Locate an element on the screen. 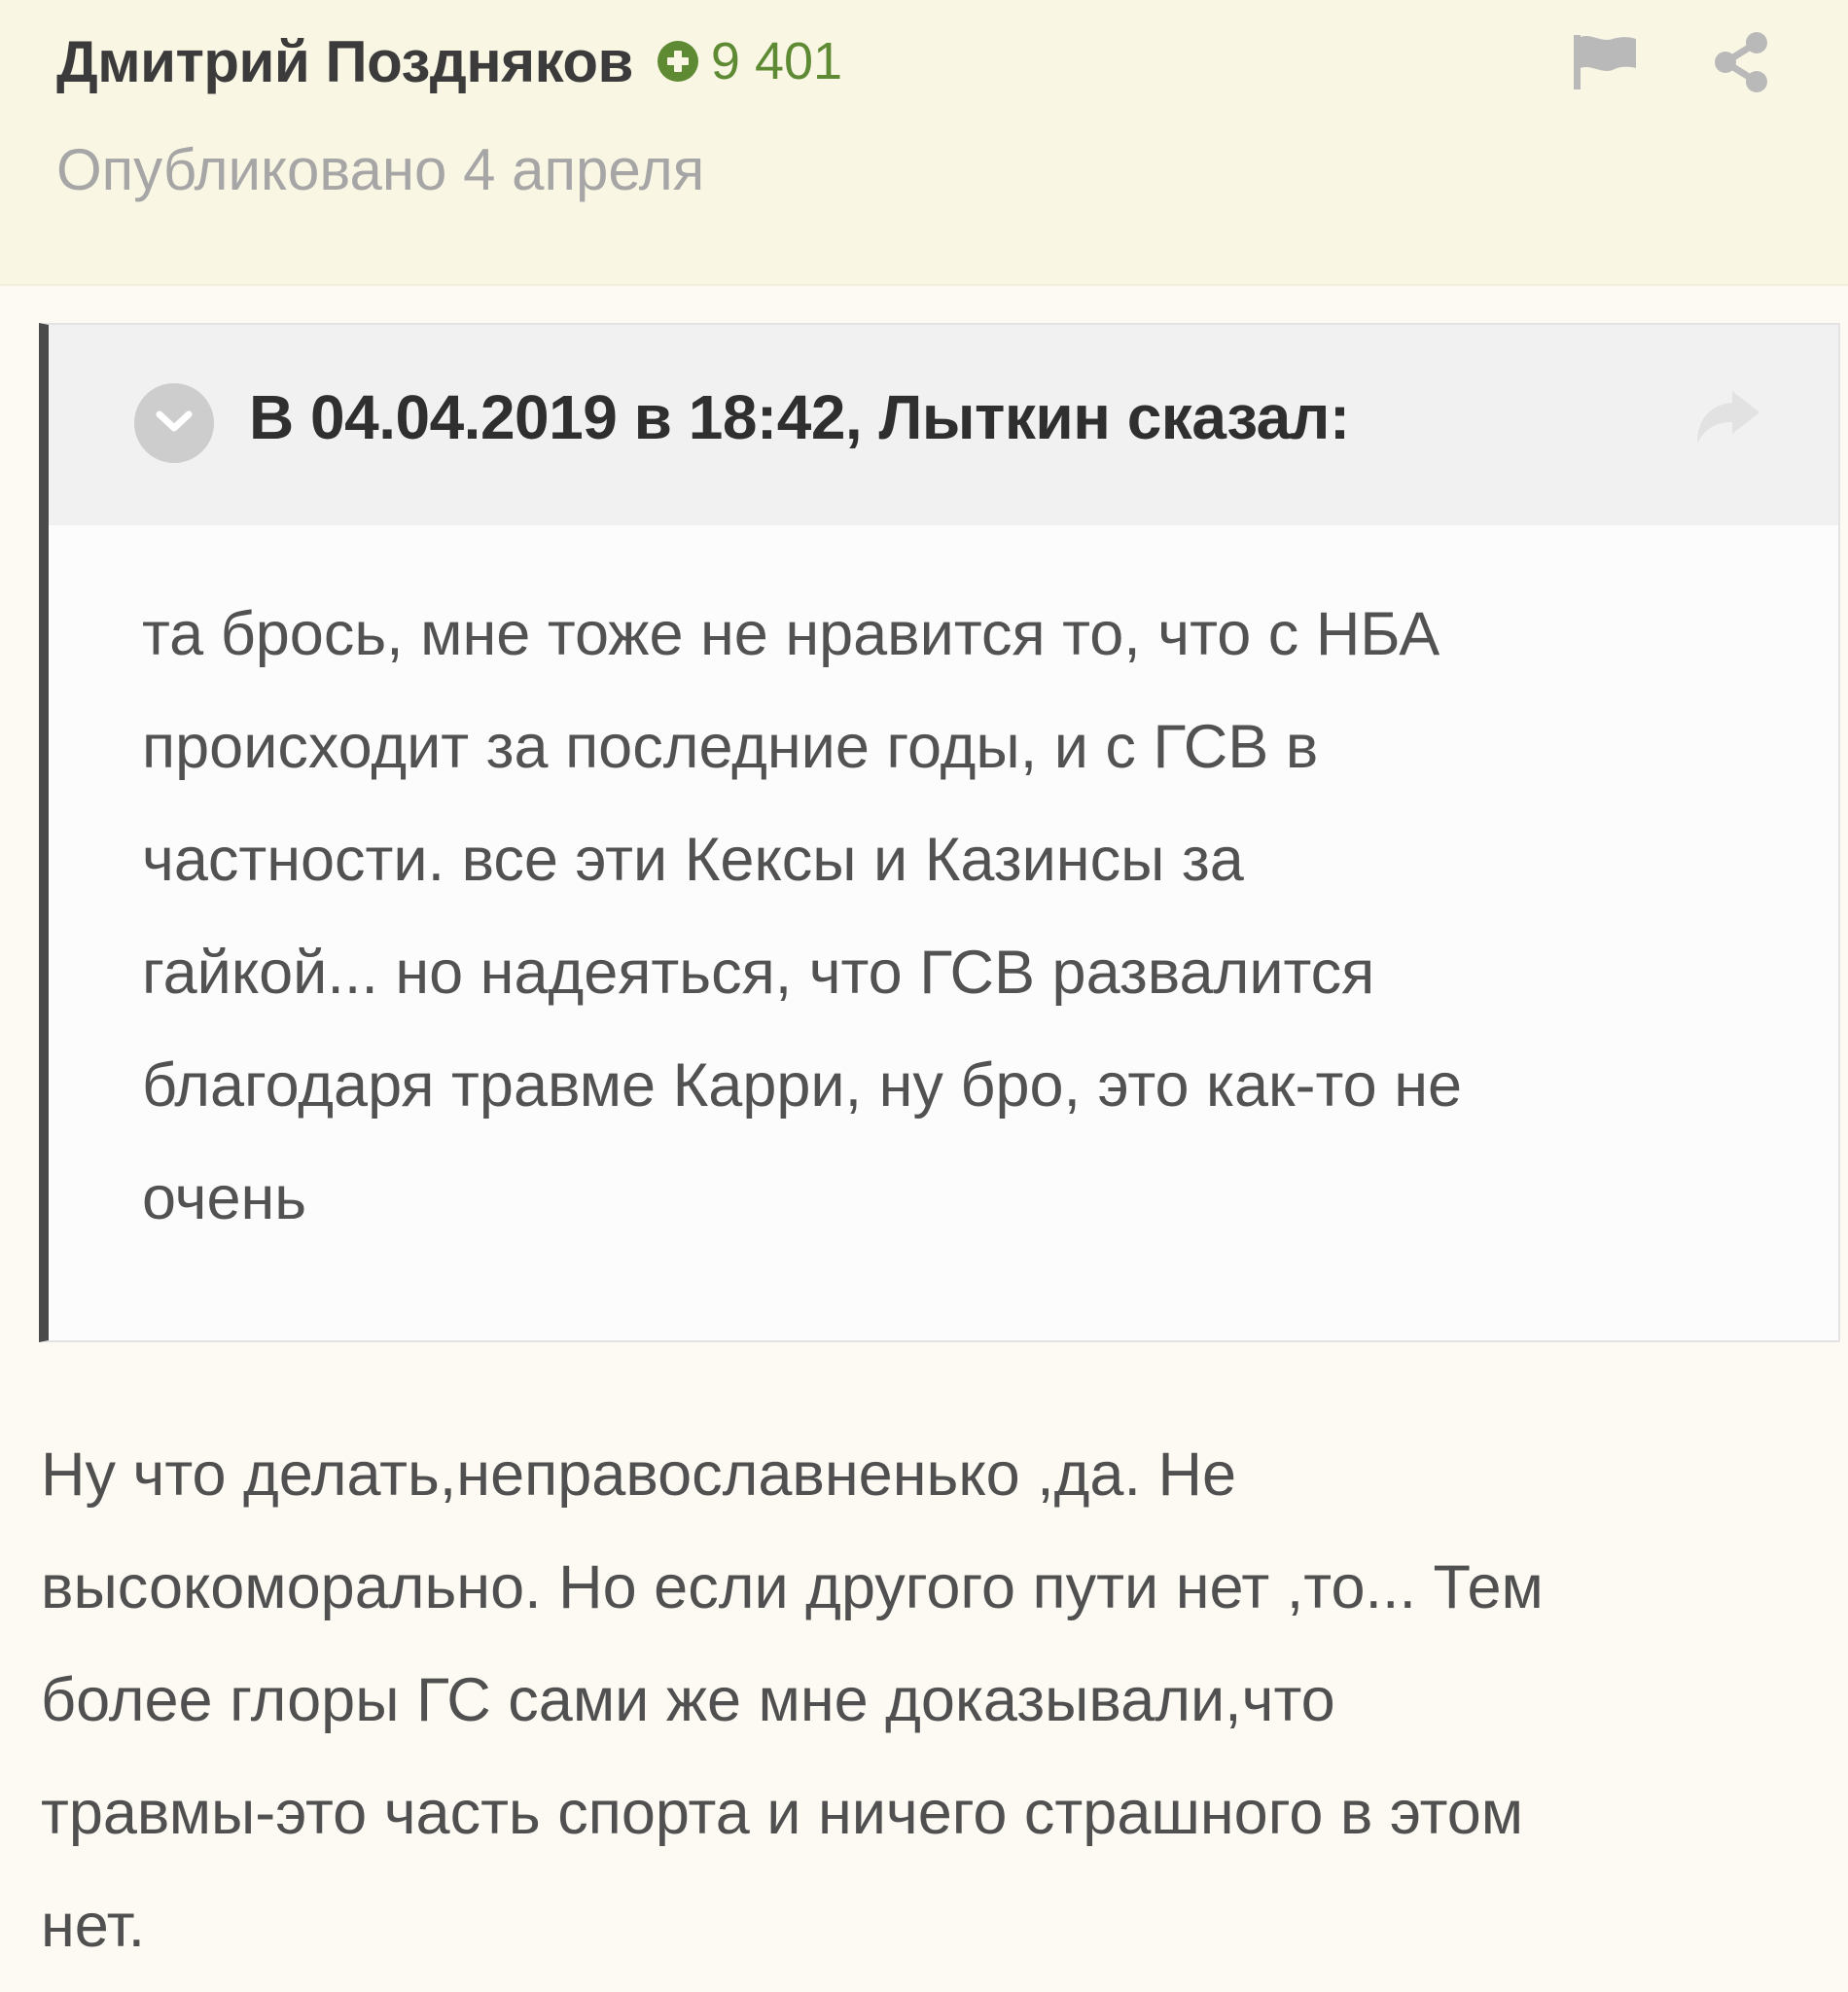  quote-text-line: происходит за последние годы, и с ГСВ в is located at coordinates (731, 747).